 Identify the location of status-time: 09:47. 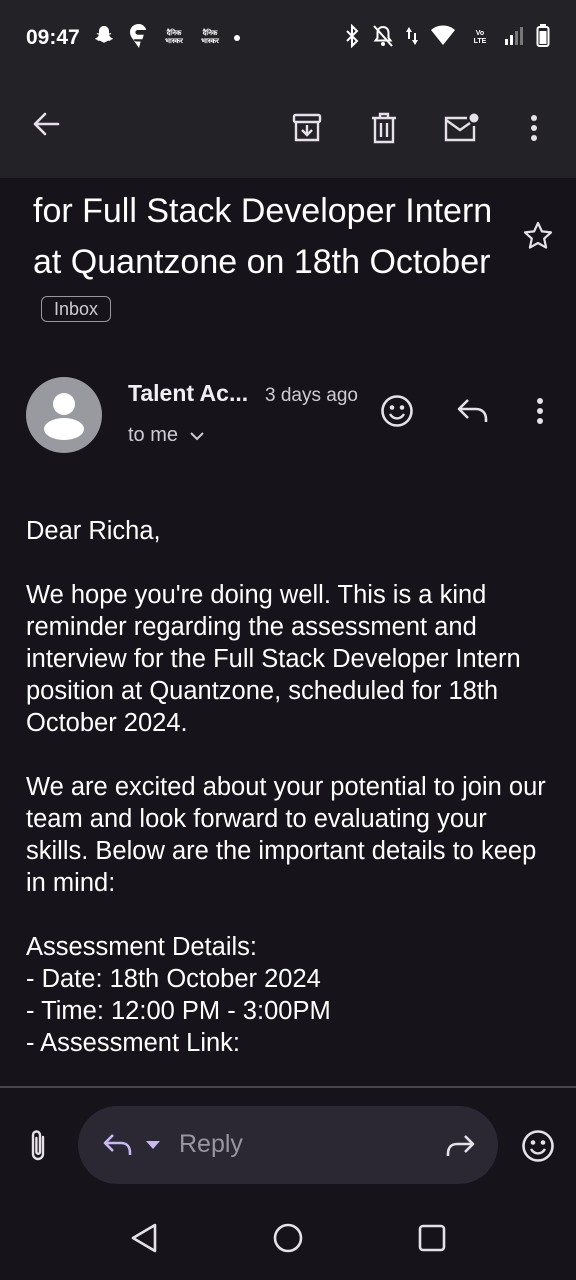
(53, 37).